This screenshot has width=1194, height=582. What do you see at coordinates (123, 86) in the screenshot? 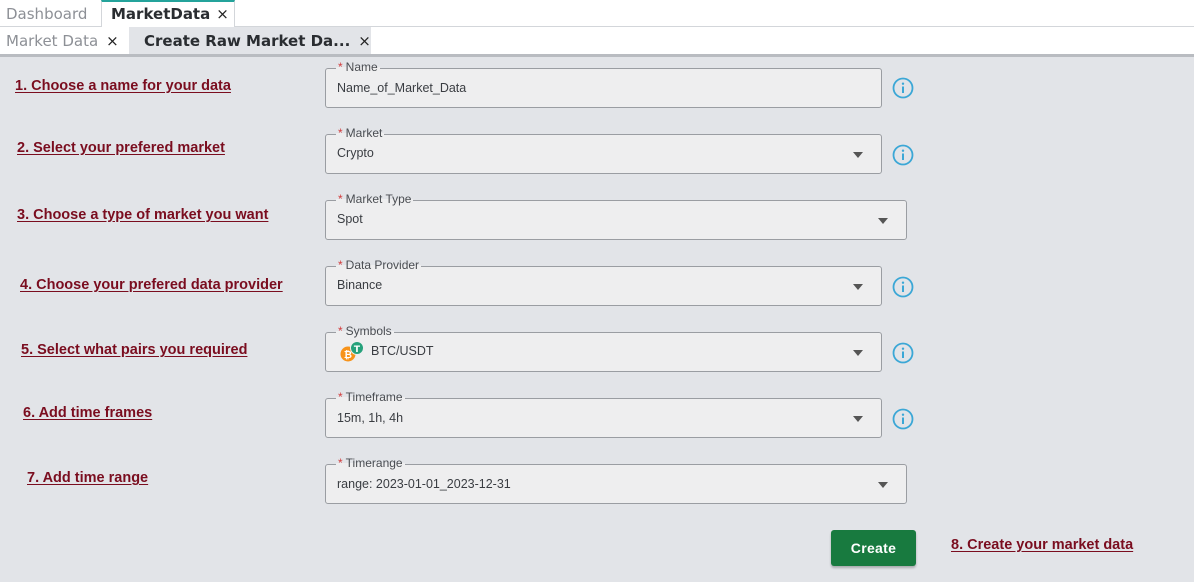
I see `step-1-label: 1. Choose a name for your data` at bounding box center [123, 86].